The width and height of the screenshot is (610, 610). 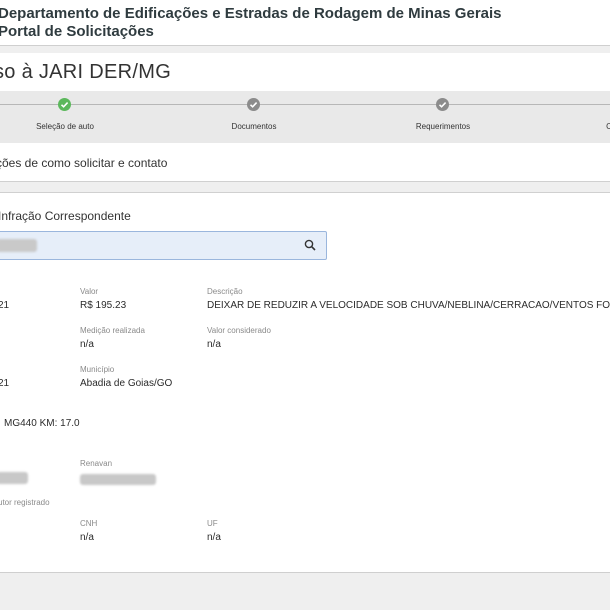 What do you see at coordinates (86, 72) in the screenshot?
I see `page-title: so à JARI DER/MG` at bounding box center [86, 72].